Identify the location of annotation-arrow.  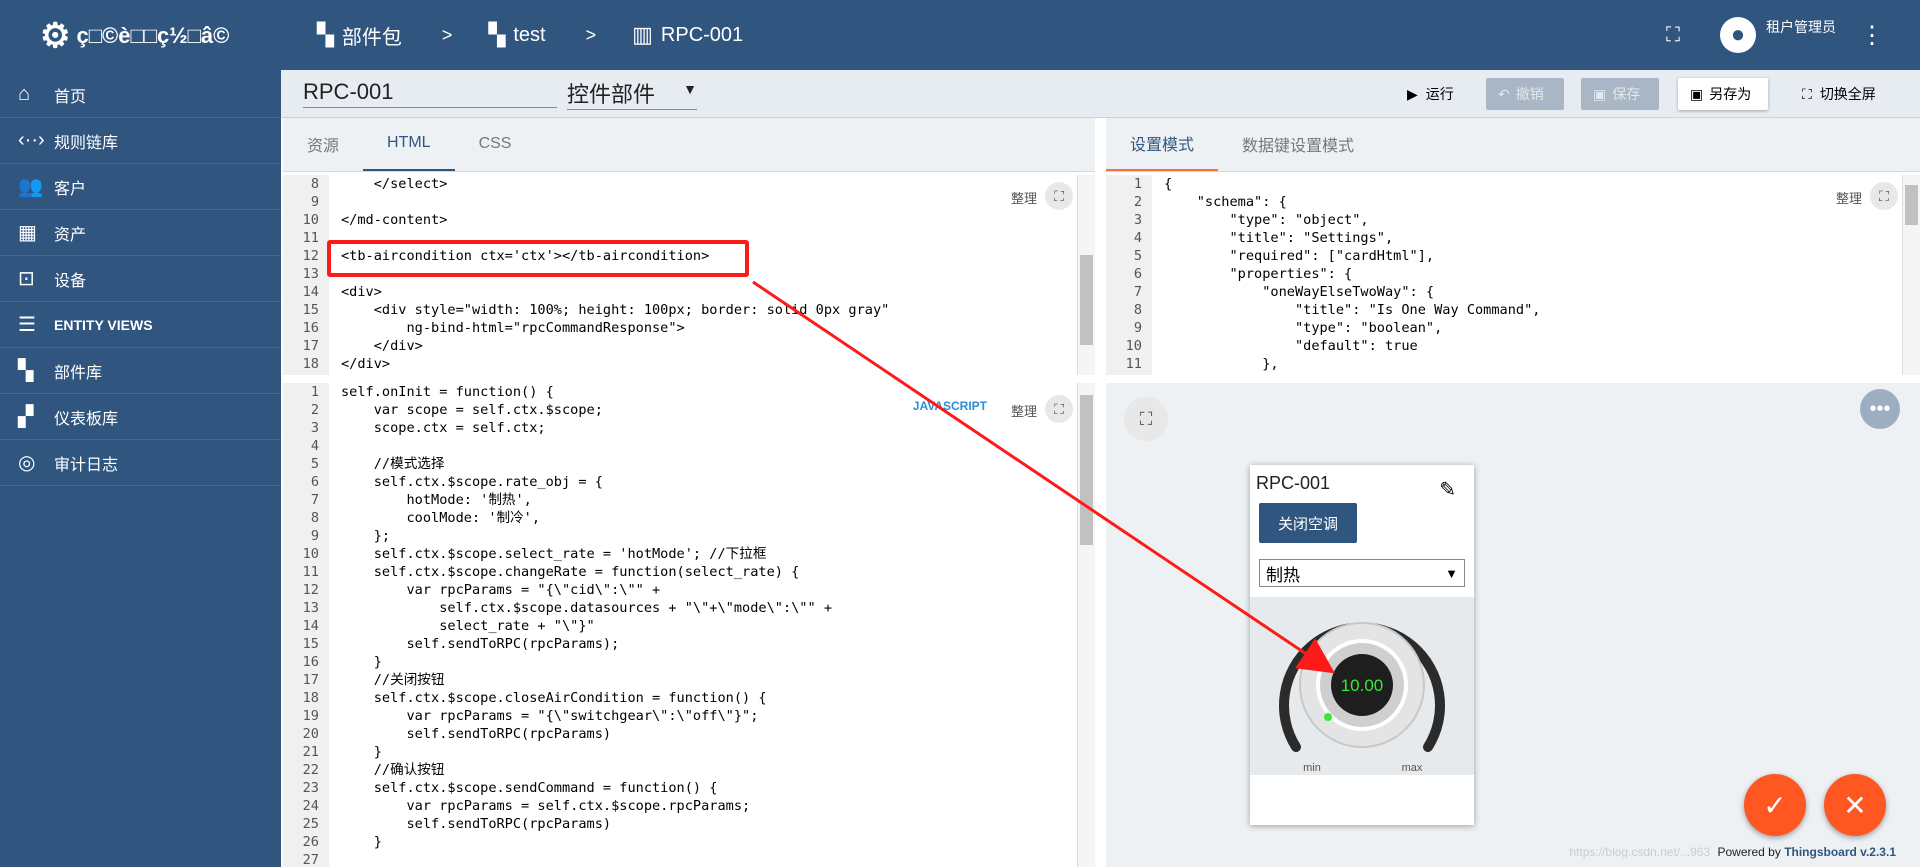
(1043, 477).